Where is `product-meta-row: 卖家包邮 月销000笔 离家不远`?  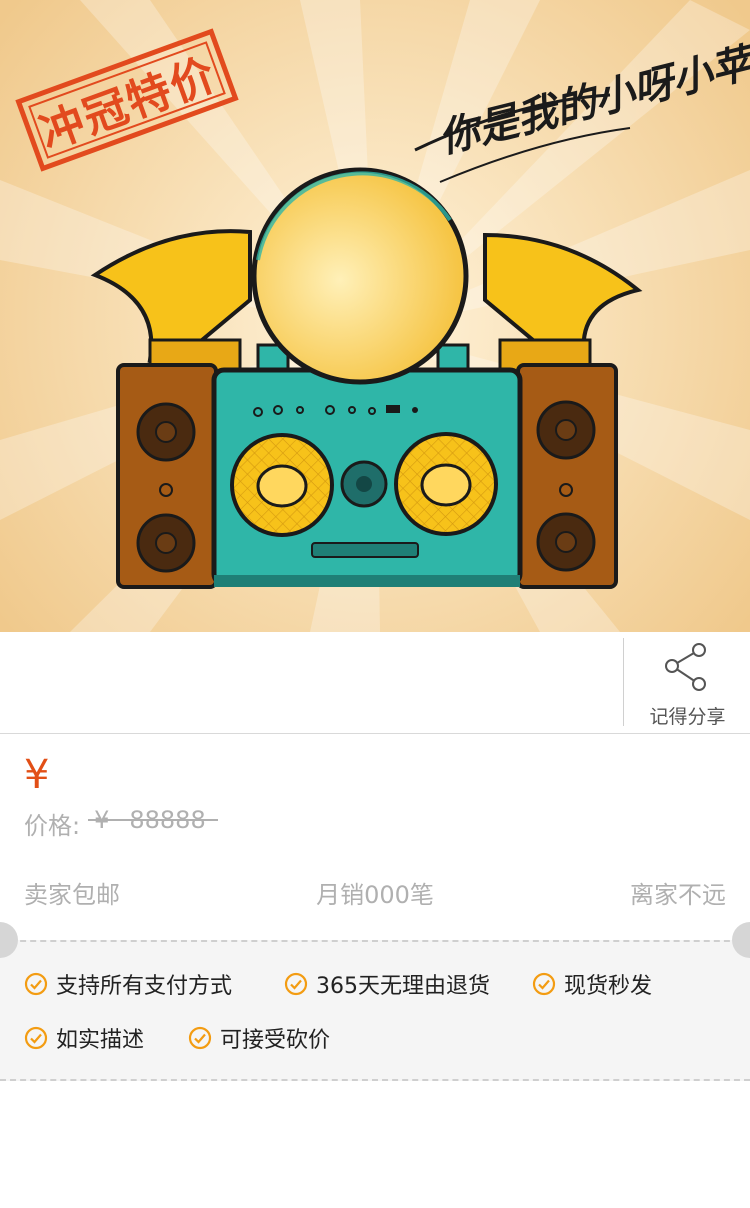
product-meta-row: 卖家包邮 月销000笔 离家不远 is located at coordinates (375, 892).